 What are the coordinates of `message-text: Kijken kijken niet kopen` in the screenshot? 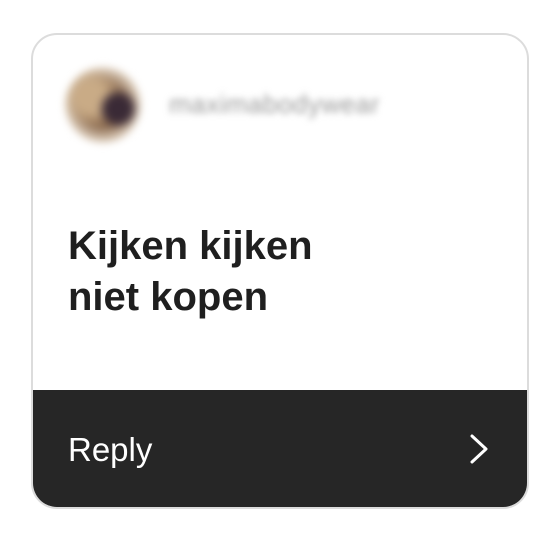 It's located at (190, 271).